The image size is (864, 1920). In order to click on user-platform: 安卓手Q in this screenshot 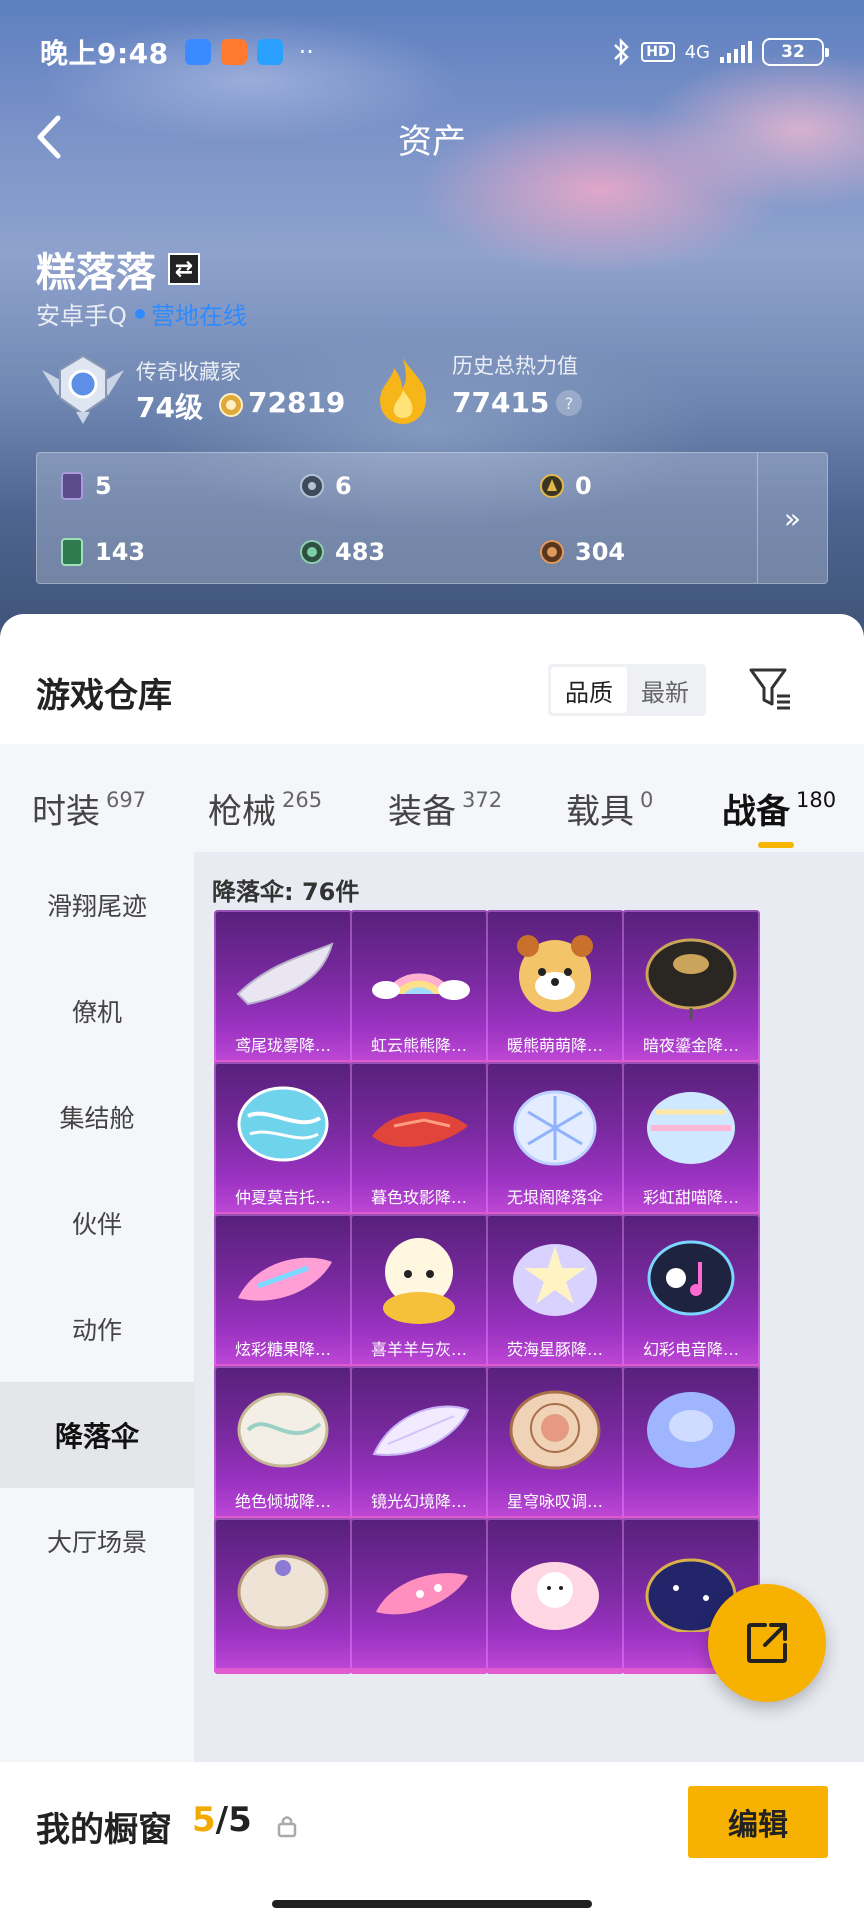, I will do `click(81, 316)`.